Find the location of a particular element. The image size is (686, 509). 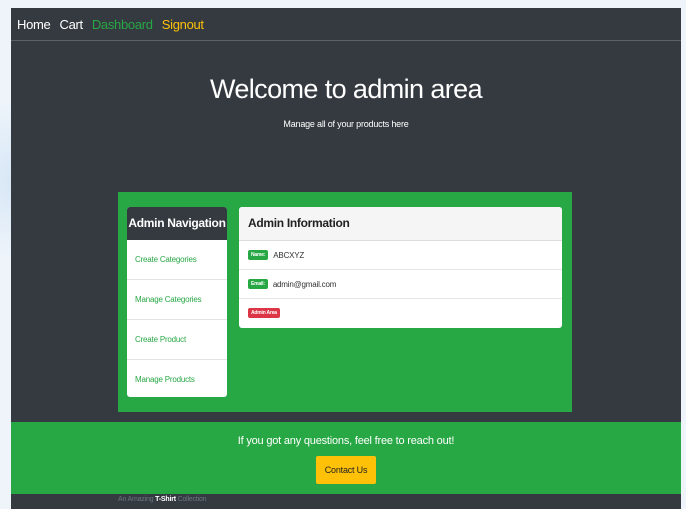

contact-us-button: Contact Us is located at coordinates (346, 470).